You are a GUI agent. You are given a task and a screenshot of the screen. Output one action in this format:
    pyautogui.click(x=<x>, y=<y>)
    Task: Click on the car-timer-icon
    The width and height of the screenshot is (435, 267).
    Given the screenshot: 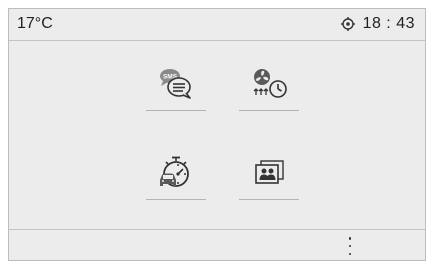 What is the action you would take?
    pyautogui.click(x=174, y=171)
    